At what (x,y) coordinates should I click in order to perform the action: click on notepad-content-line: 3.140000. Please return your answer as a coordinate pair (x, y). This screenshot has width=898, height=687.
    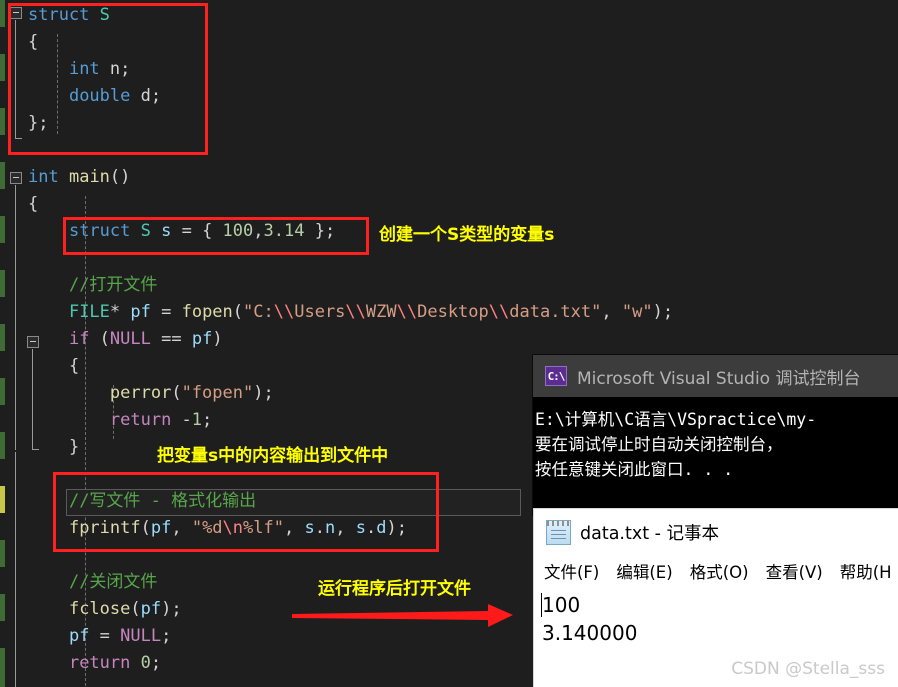
    Looking at the image, I should click on (590, 633).